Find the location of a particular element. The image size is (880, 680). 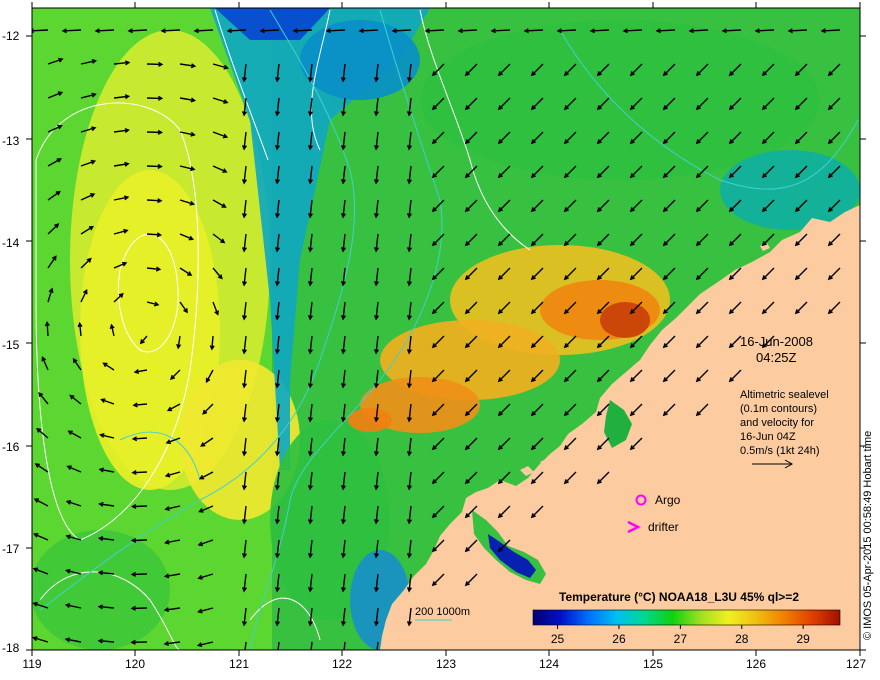

y-tick-label: -13 is located at coordinates (11, 141).